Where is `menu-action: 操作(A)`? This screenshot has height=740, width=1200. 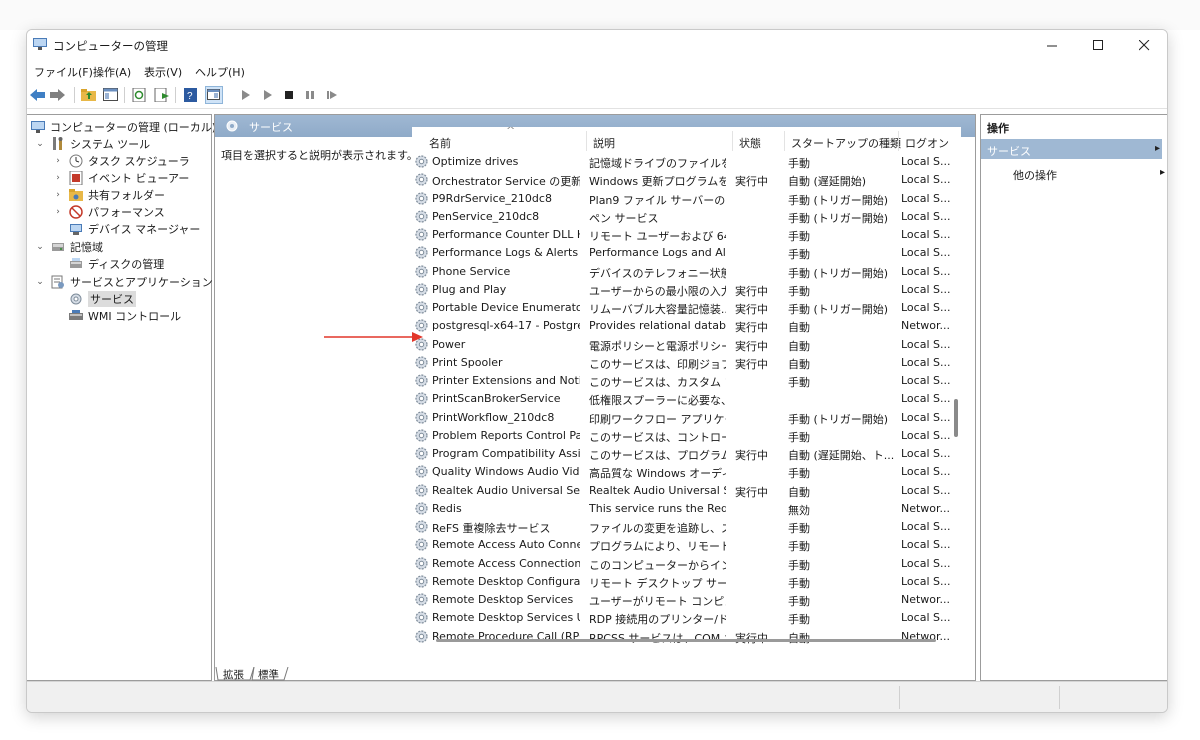 menu-action: 操作(A) is located at coordinates (112, 72).